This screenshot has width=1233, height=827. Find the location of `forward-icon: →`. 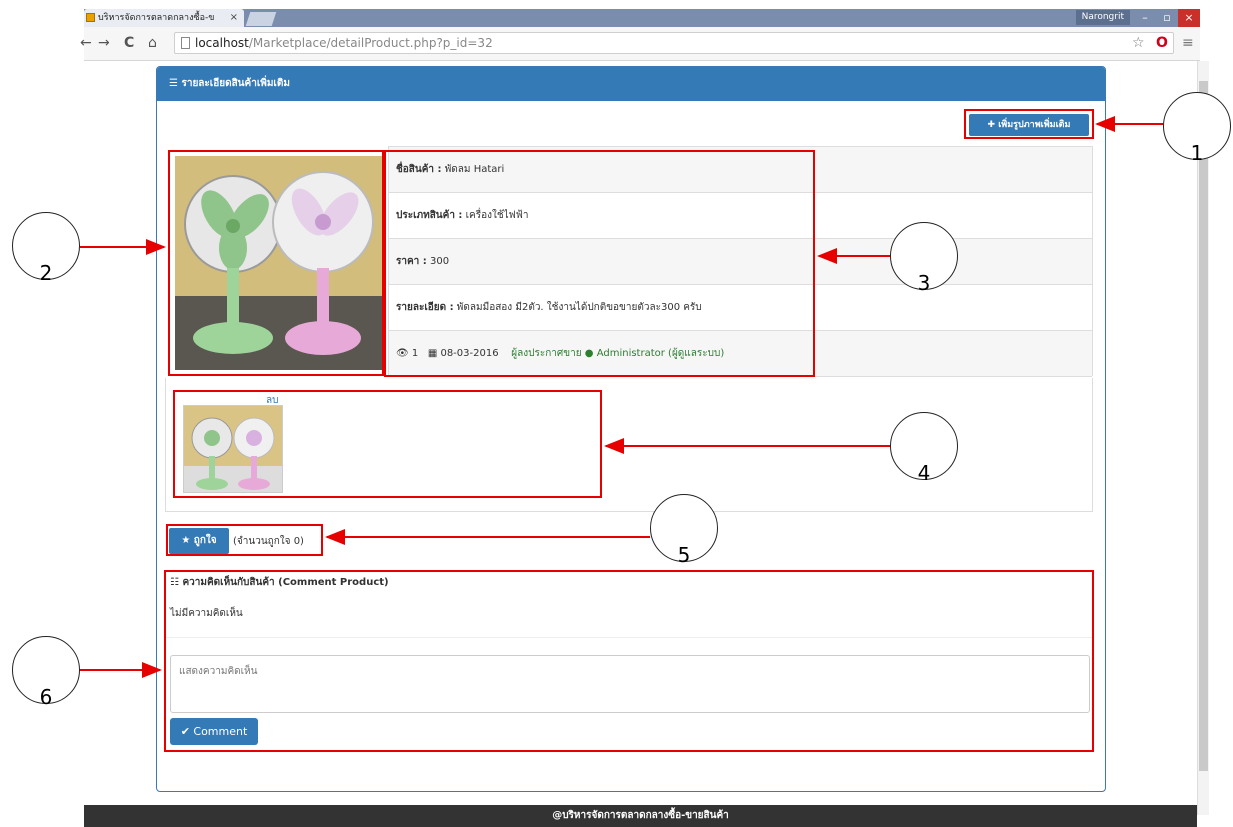

forward-icon: → is located at coordinates (104, 43).